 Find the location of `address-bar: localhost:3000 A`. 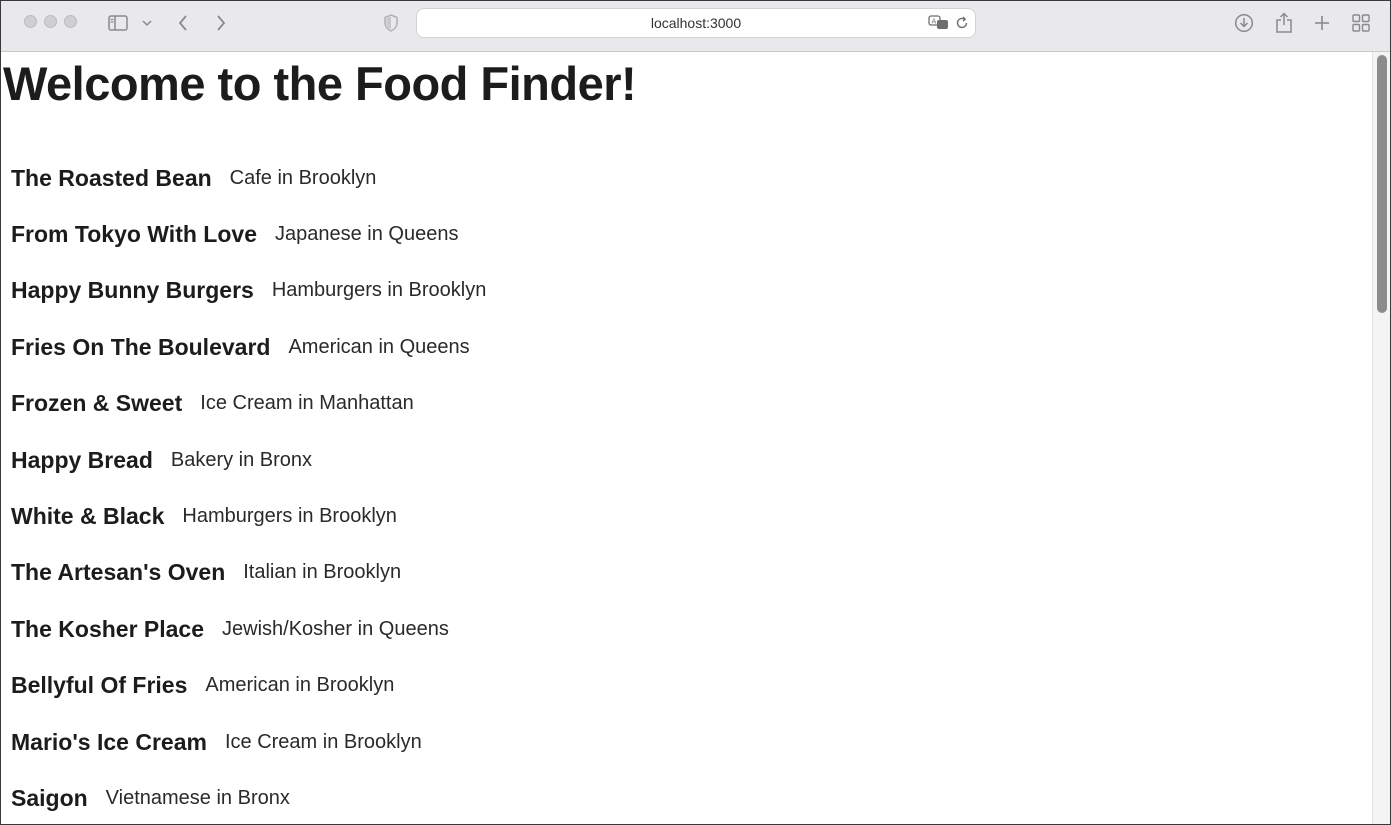

address-bar: localhost:3000 A is located at coordinates (696, 23).